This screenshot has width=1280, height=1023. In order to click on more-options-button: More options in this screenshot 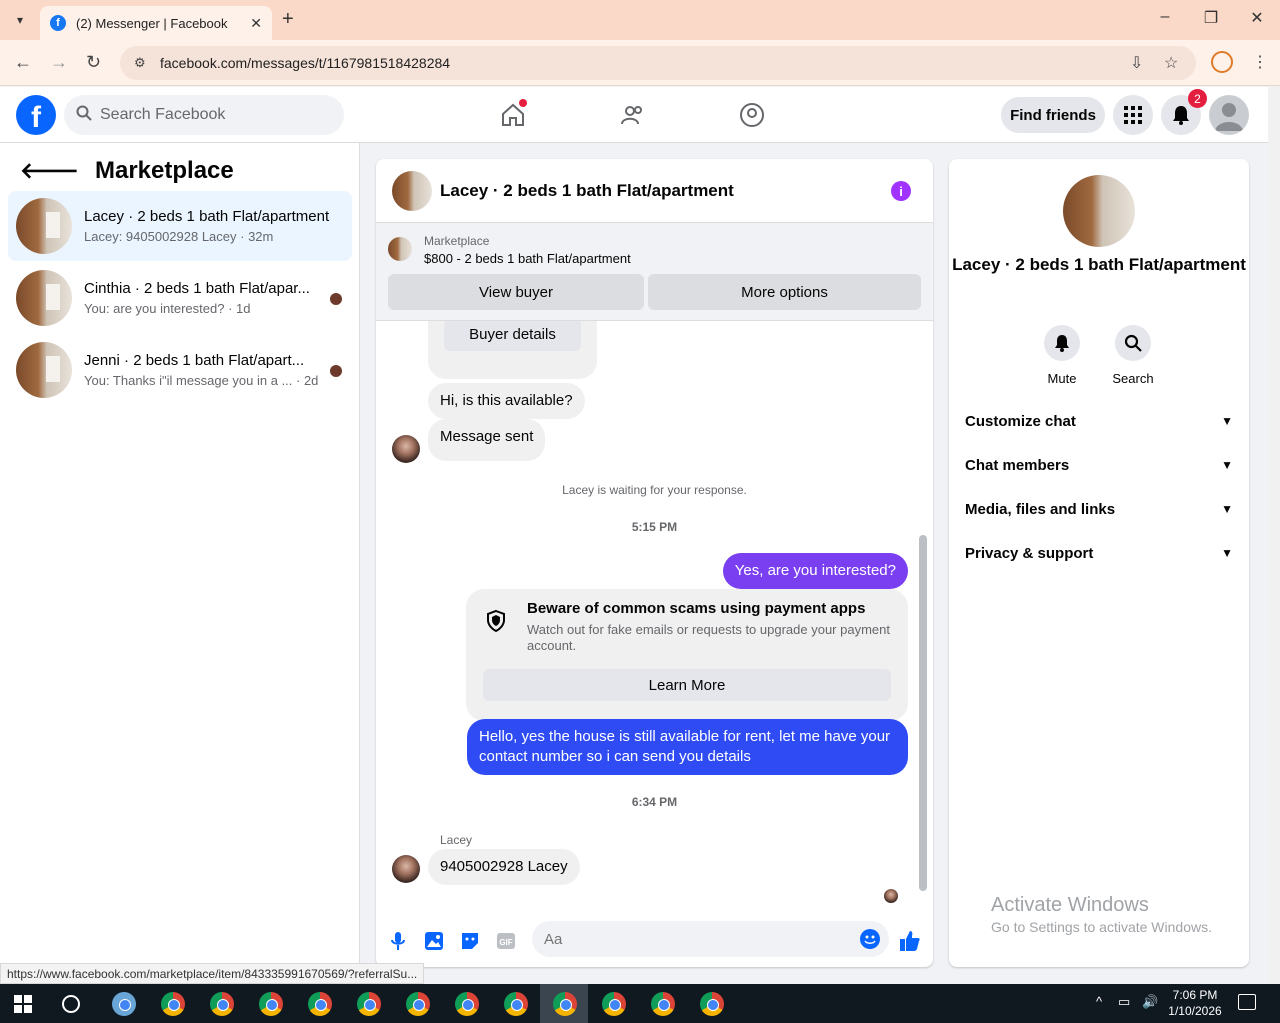, I will do `click(784, 292)`.